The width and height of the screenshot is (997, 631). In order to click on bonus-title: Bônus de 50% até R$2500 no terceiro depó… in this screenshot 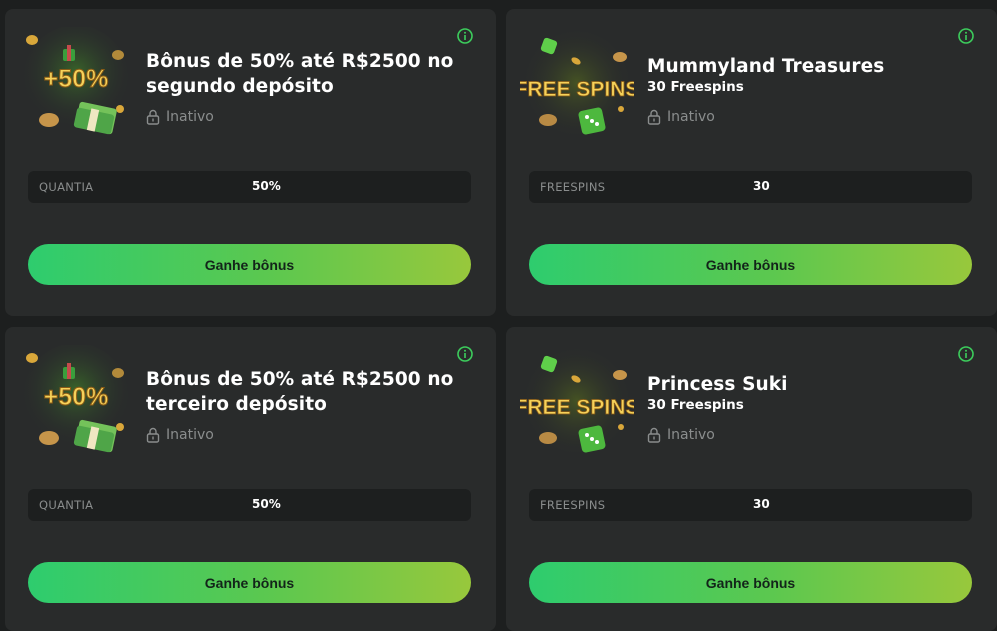, I will do `click(300, 392)`.